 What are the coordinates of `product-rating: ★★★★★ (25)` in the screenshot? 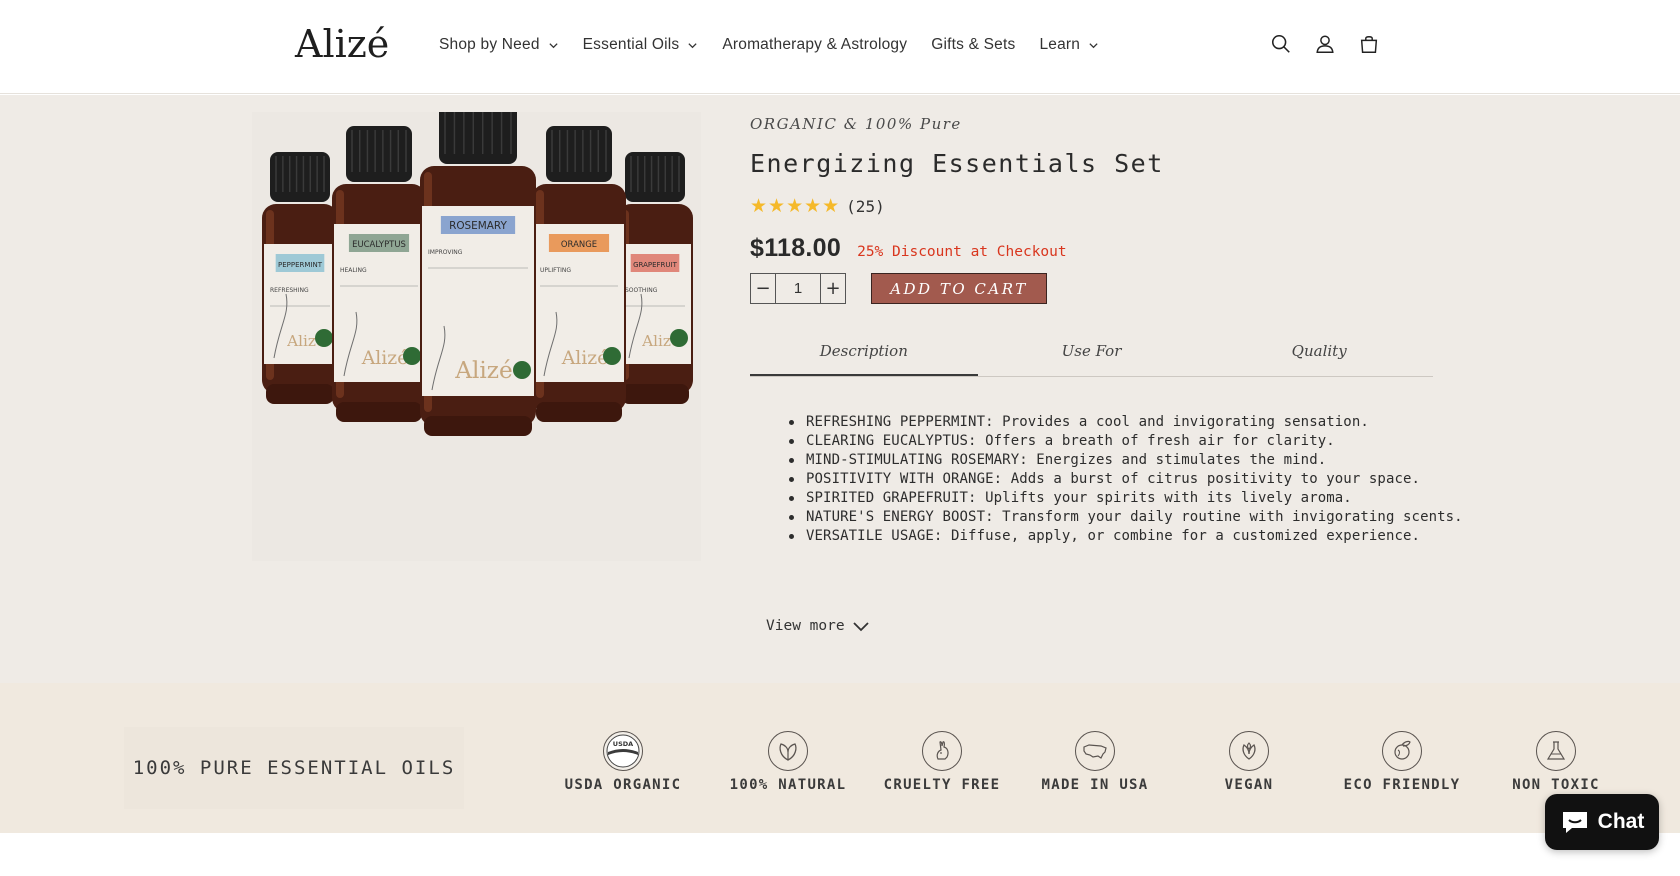 It's located at (817, 206).